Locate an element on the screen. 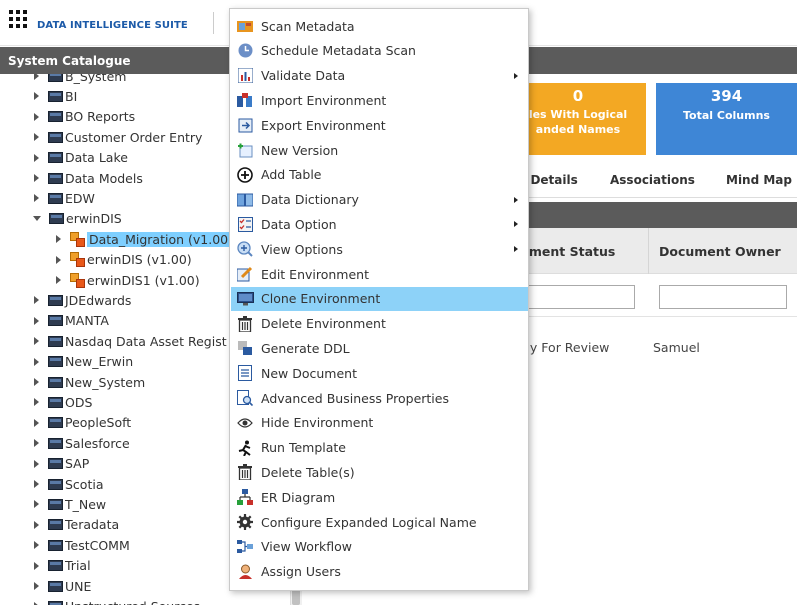 The image size is (797, 605). menu-item-view-workflow: View Workflow is located at coordinates (379, 547).